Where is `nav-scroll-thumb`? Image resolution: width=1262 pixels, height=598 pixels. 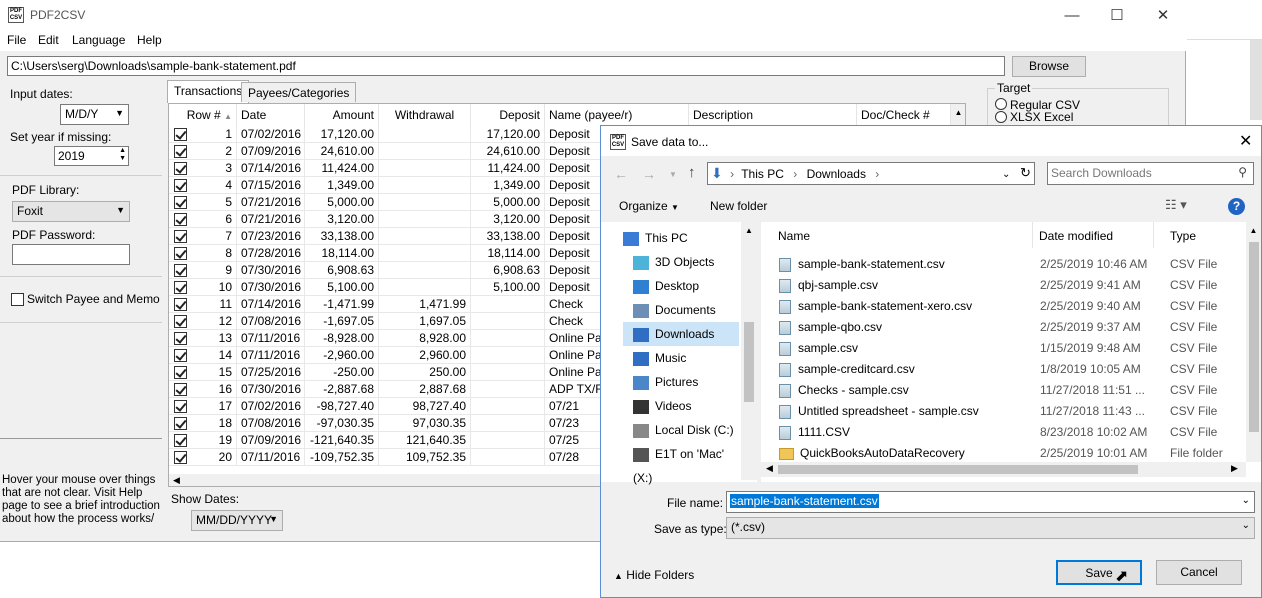 nav-scroll-thumb is located at coordinates (749, 362).